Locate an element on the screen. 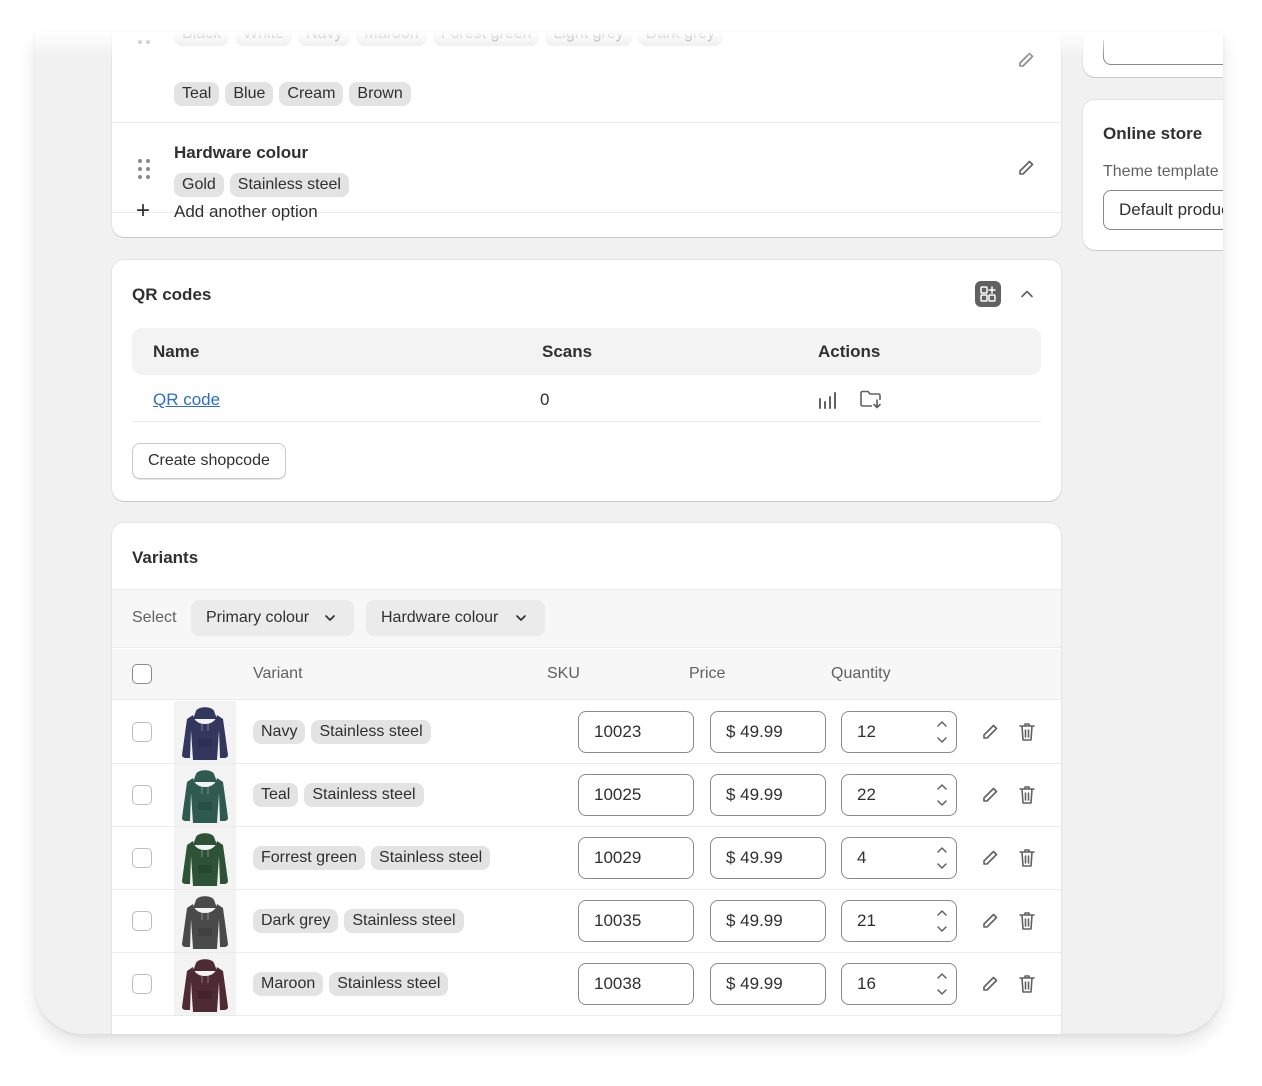 The image size is (1262, 1086). quantity-input: 12 is located at coordinates (899, 732).